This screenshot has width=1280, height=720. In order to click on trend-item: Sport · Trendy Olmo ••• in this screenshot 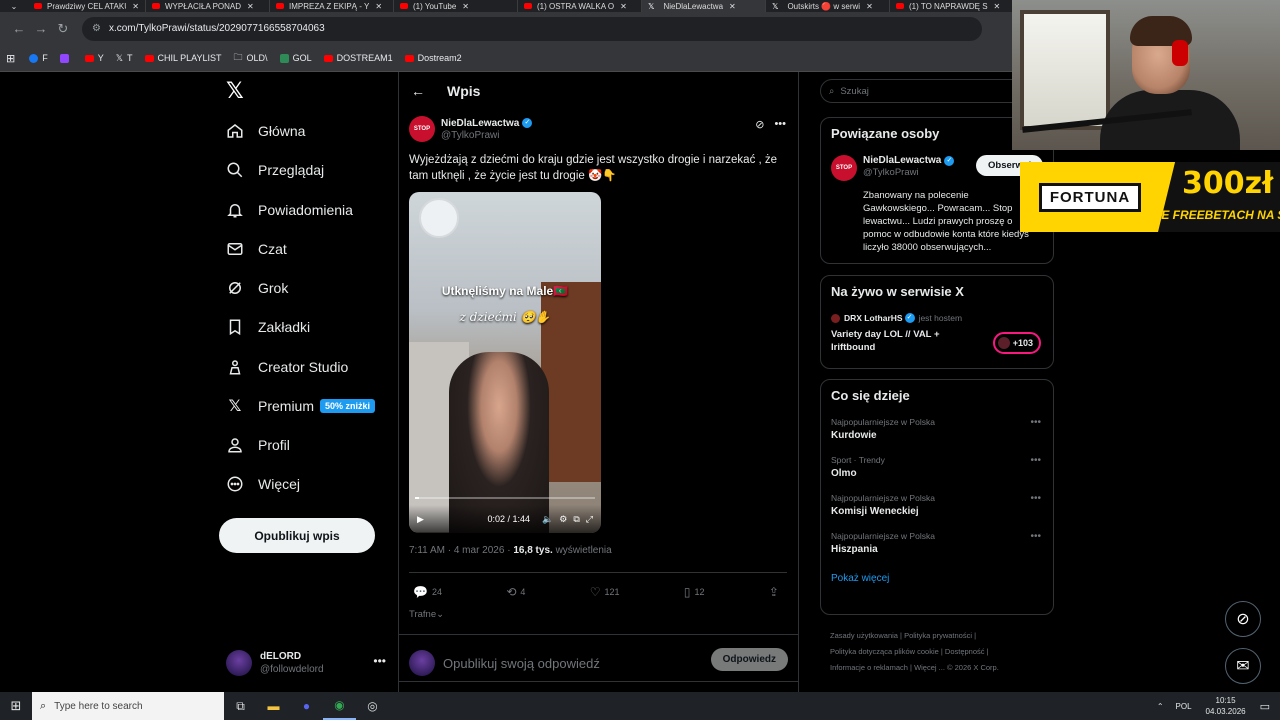, I will do `click(937, 467)`.